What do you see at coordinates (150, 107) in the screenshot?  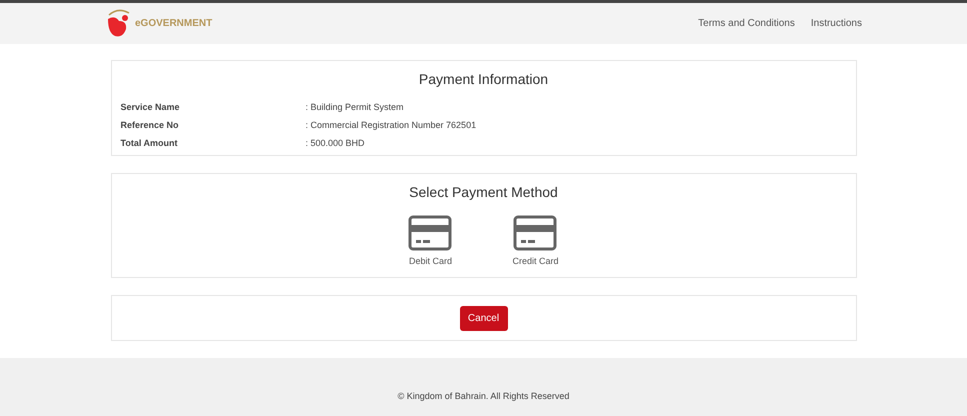 I see `field-label: Service Name` at bounding box center [150, 107].